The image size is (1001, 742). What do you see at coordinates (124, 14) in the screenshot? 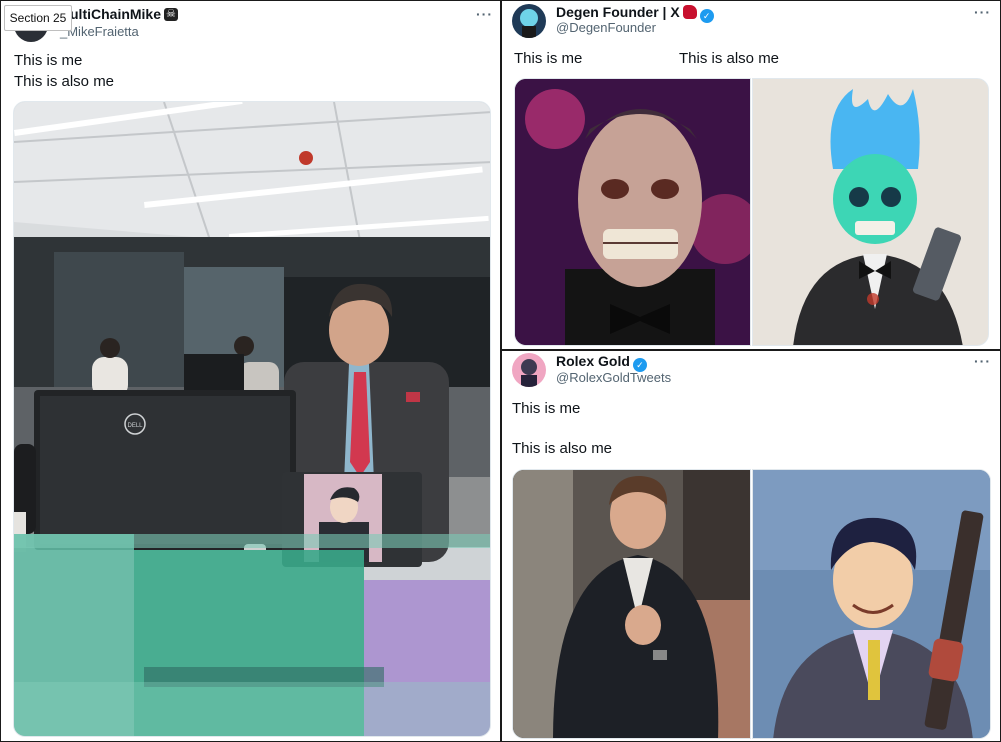
I see `tweet-author-name: ultiChainMike` at bounding box center [124, 14].